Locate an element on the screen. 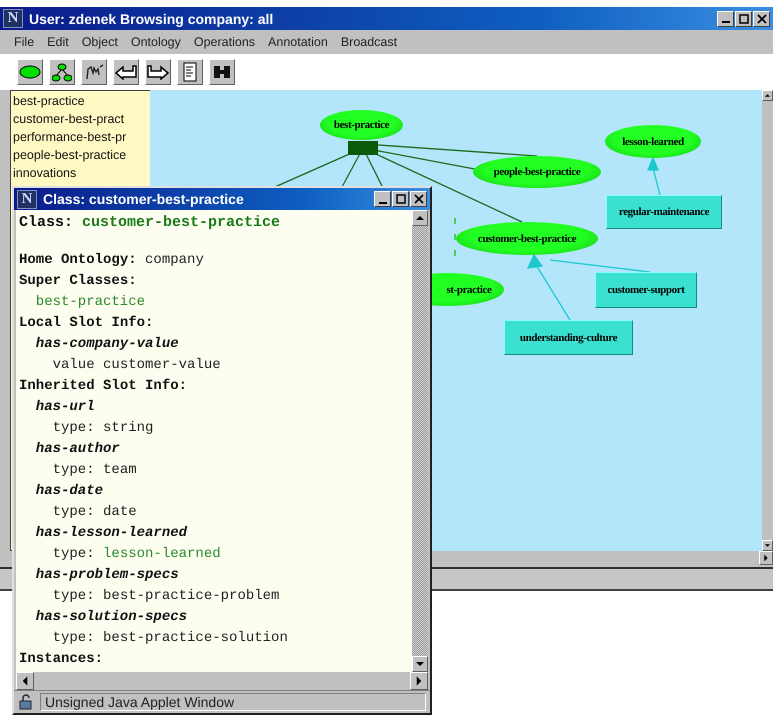 This screenshot has width=773, height=715. menu-item: Edit is located at coordinates (58, 42).